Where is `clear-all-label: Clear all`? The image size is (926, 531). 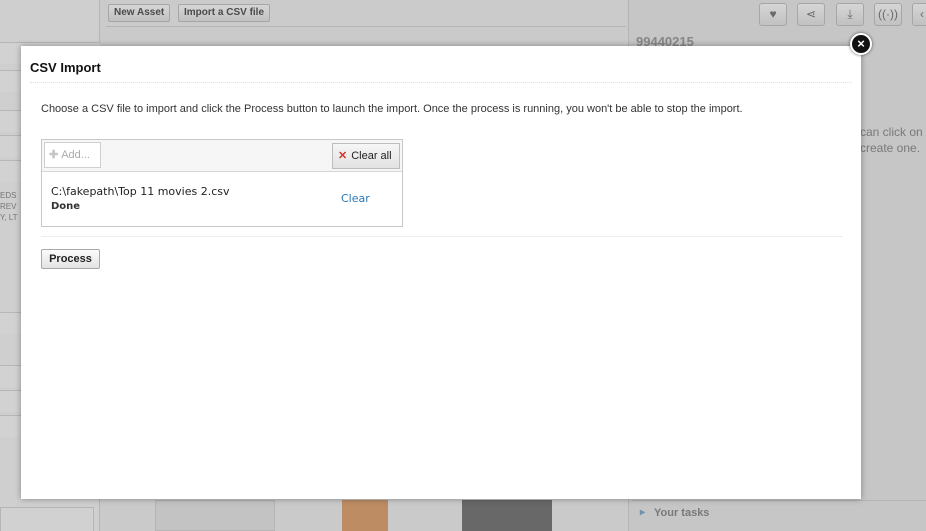
clear-all-label: Clear all is located at coordinates (371, 156).